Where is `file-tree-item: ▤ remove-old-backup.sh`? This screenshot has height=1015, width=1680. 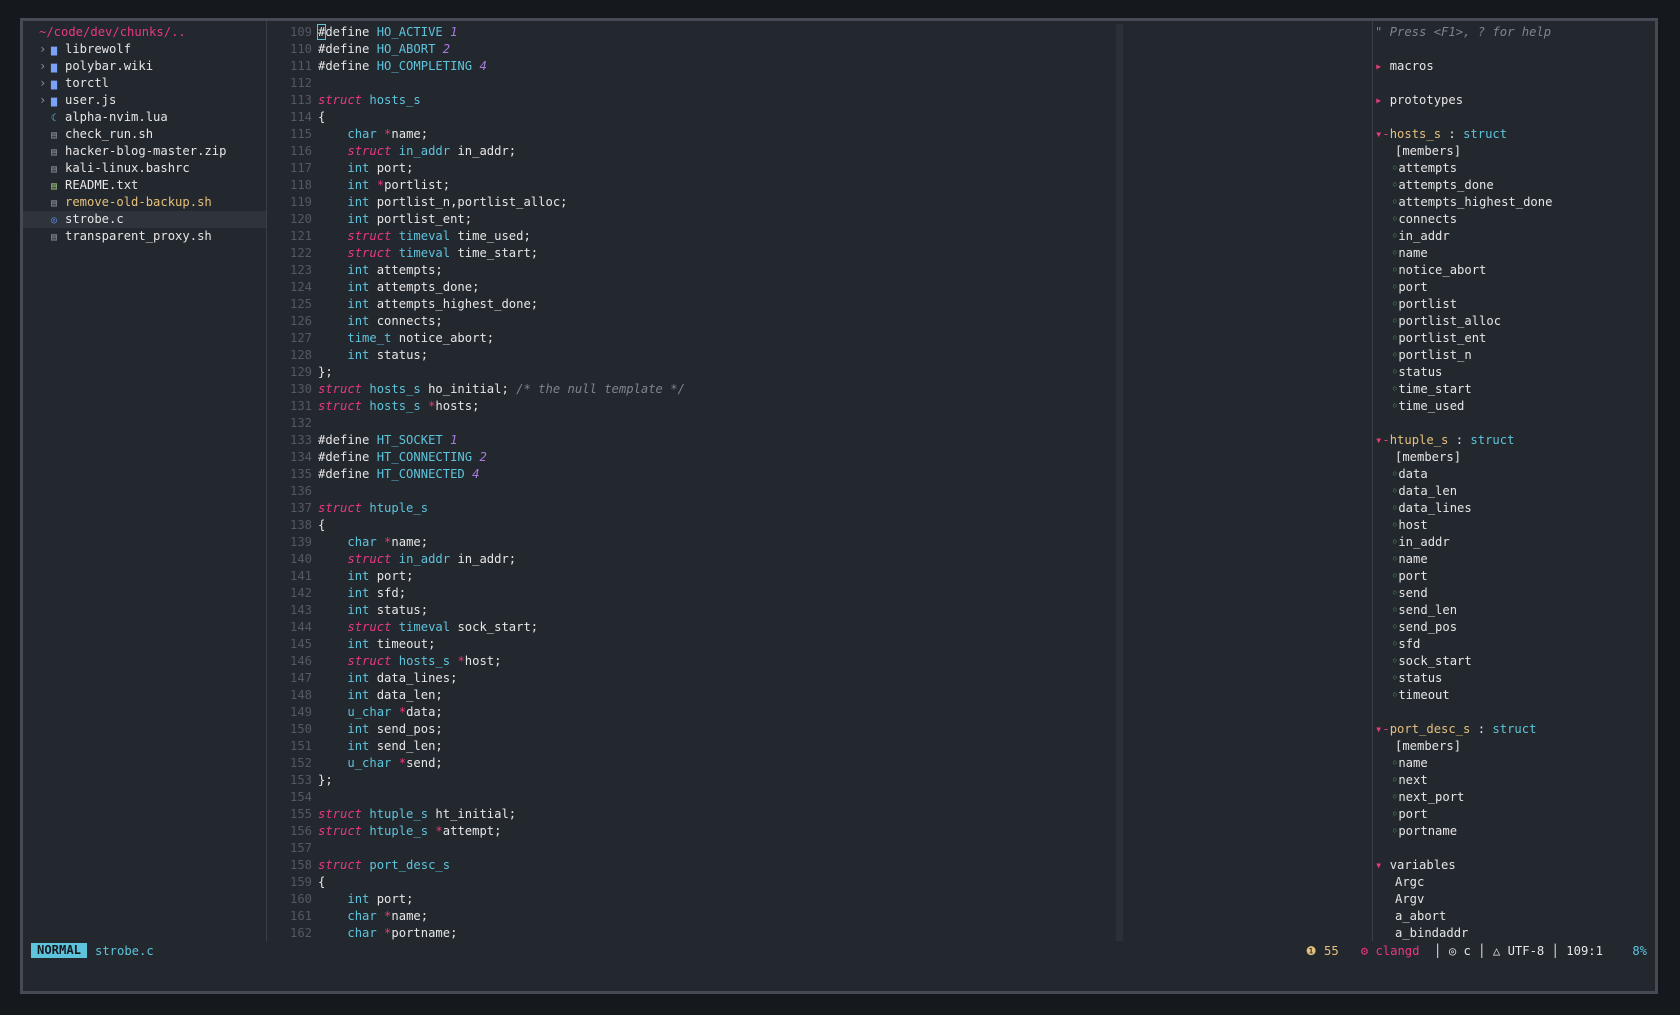 file-tree-item: ▤ remove-old-backup.sh is located at coordinates (144, 202).